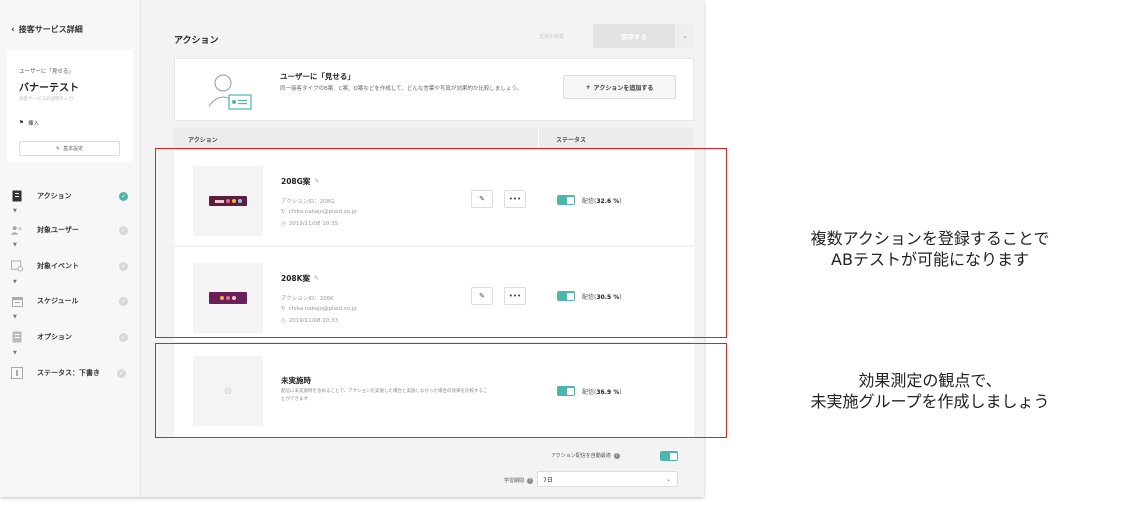 The image size is (1121, 509). Describe the element at coordinates (17, 230) in the screenshot. I see `users-icon` at that location.